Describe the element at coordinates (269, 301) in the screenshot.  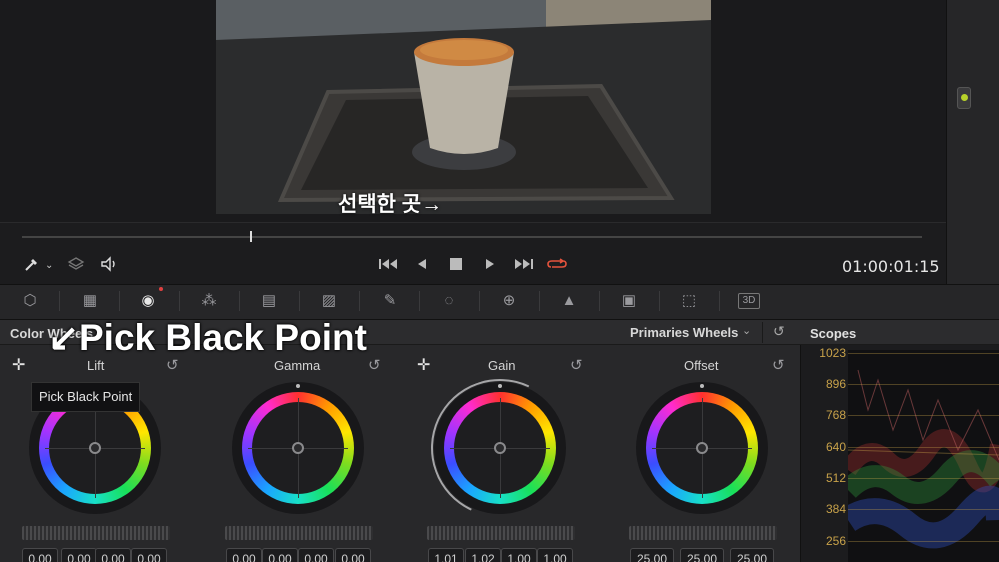
I see `motion-effects-icon: ▤` at that location.